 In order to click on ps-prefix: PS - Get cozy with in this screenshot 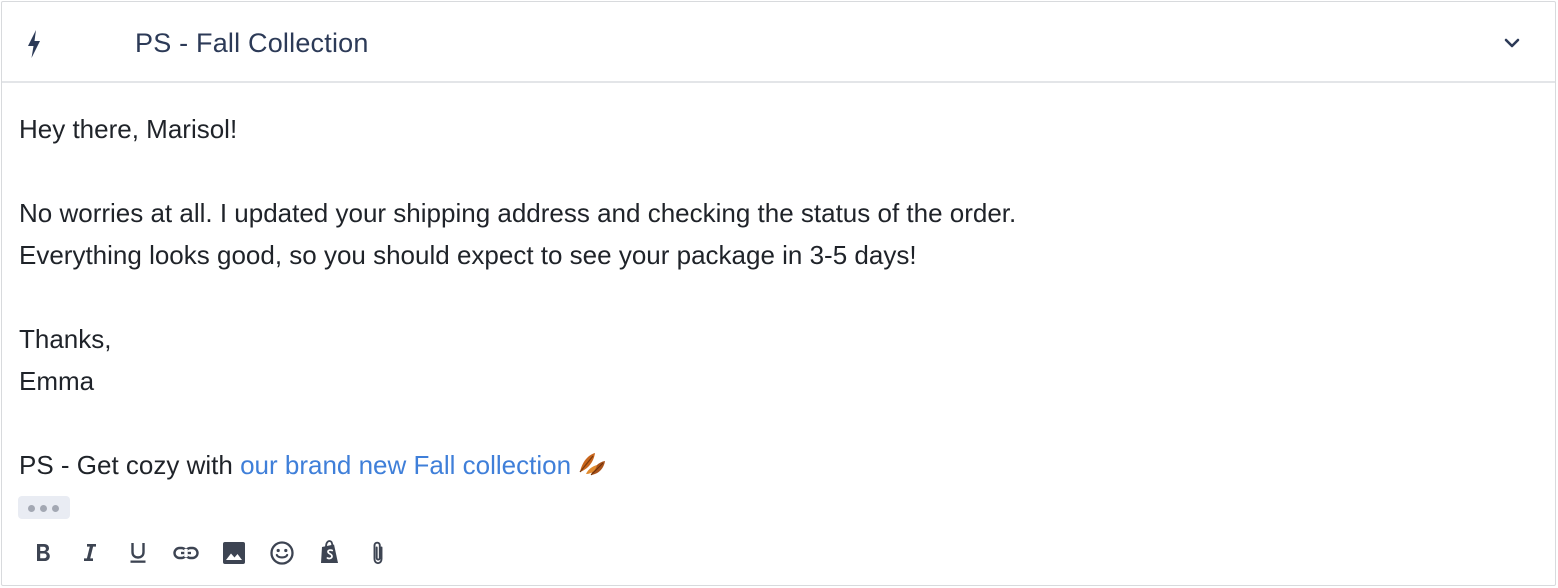, I will do `click(130, 465)`.